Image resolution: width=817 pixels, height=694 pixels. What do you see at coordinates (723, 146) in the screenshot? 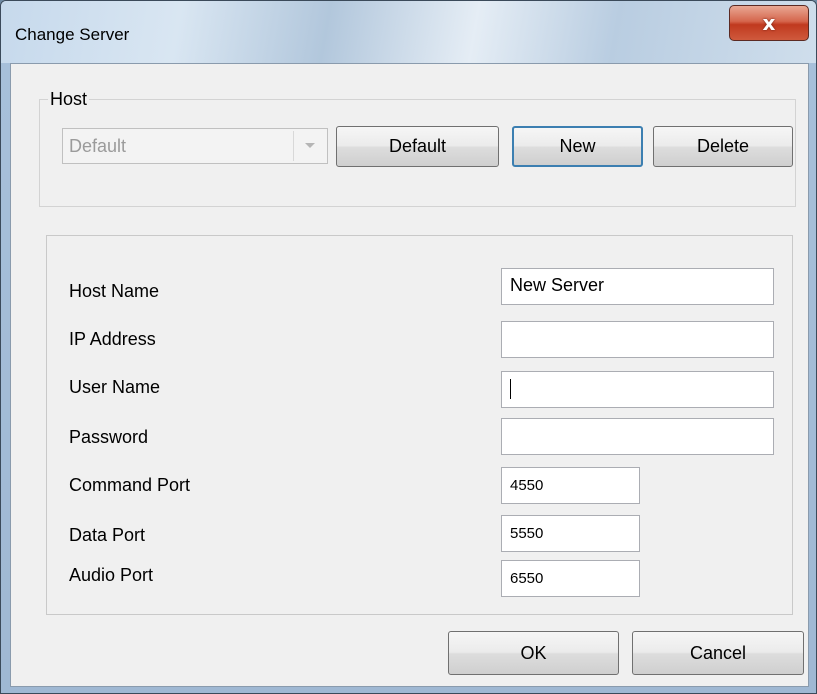
I see `delete-button: Delete` at bounding box center [723, 146].